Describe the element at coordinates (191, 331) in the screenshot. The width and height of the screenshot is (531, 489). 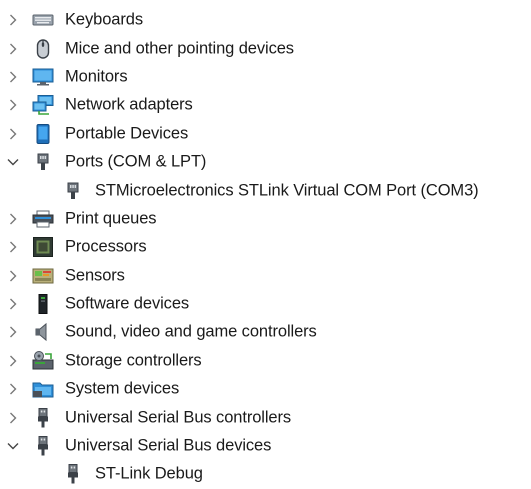
I see `tree-item-label: Sound, video and game controllers` at that location.